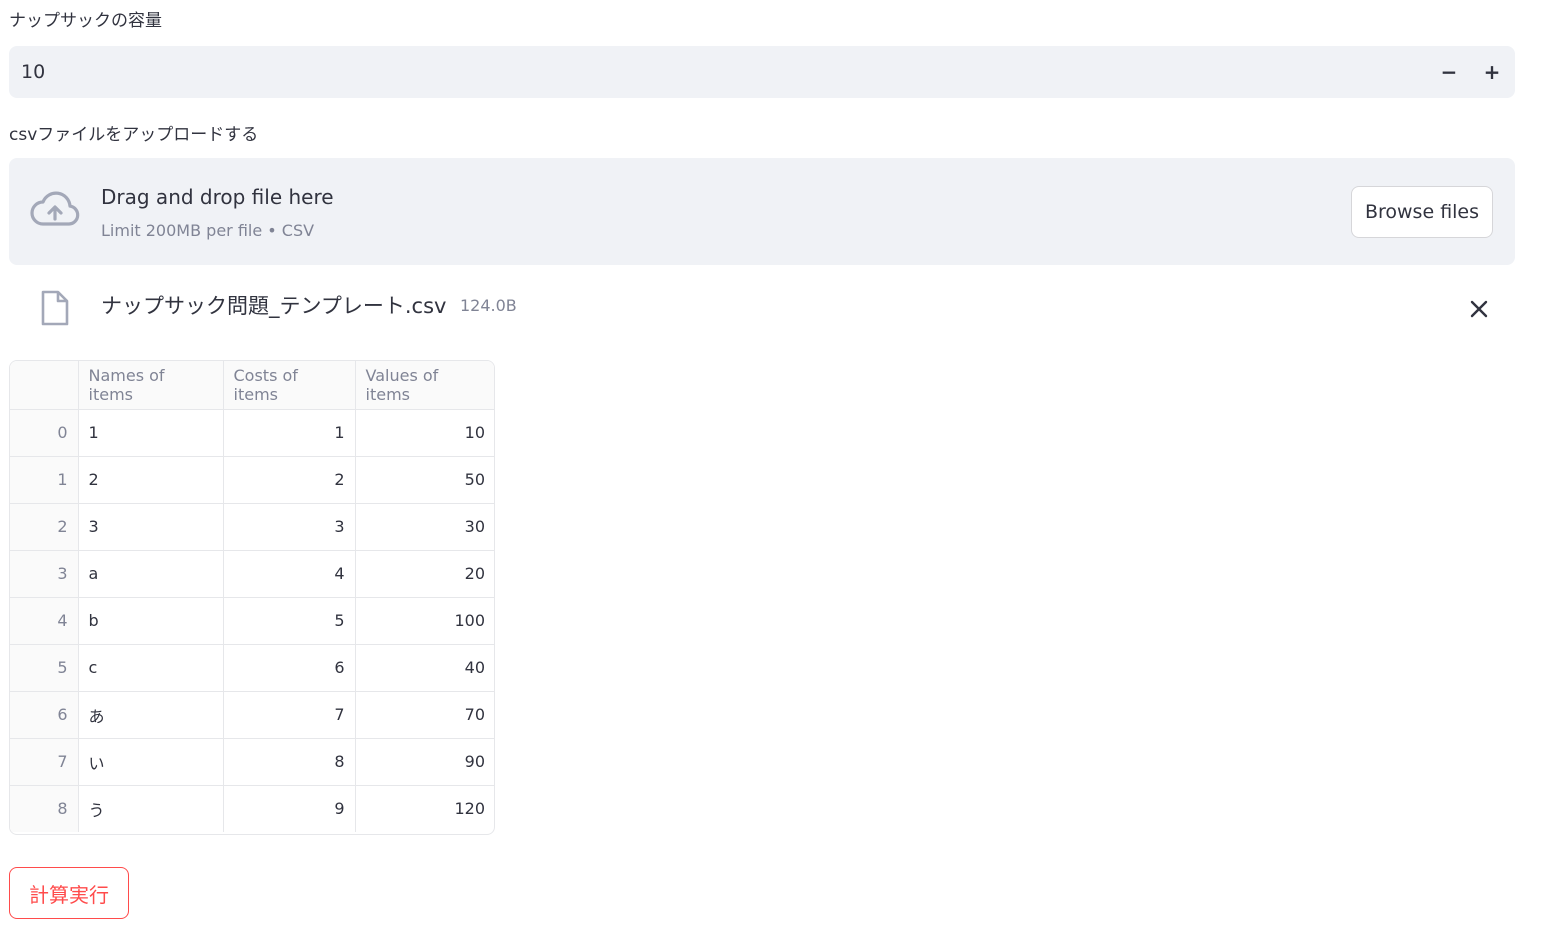 This screenshot has width=1543, height=944. Describe the element at coordinates (44, 808) in the screenshot. I see `row-index: 8` at that location.